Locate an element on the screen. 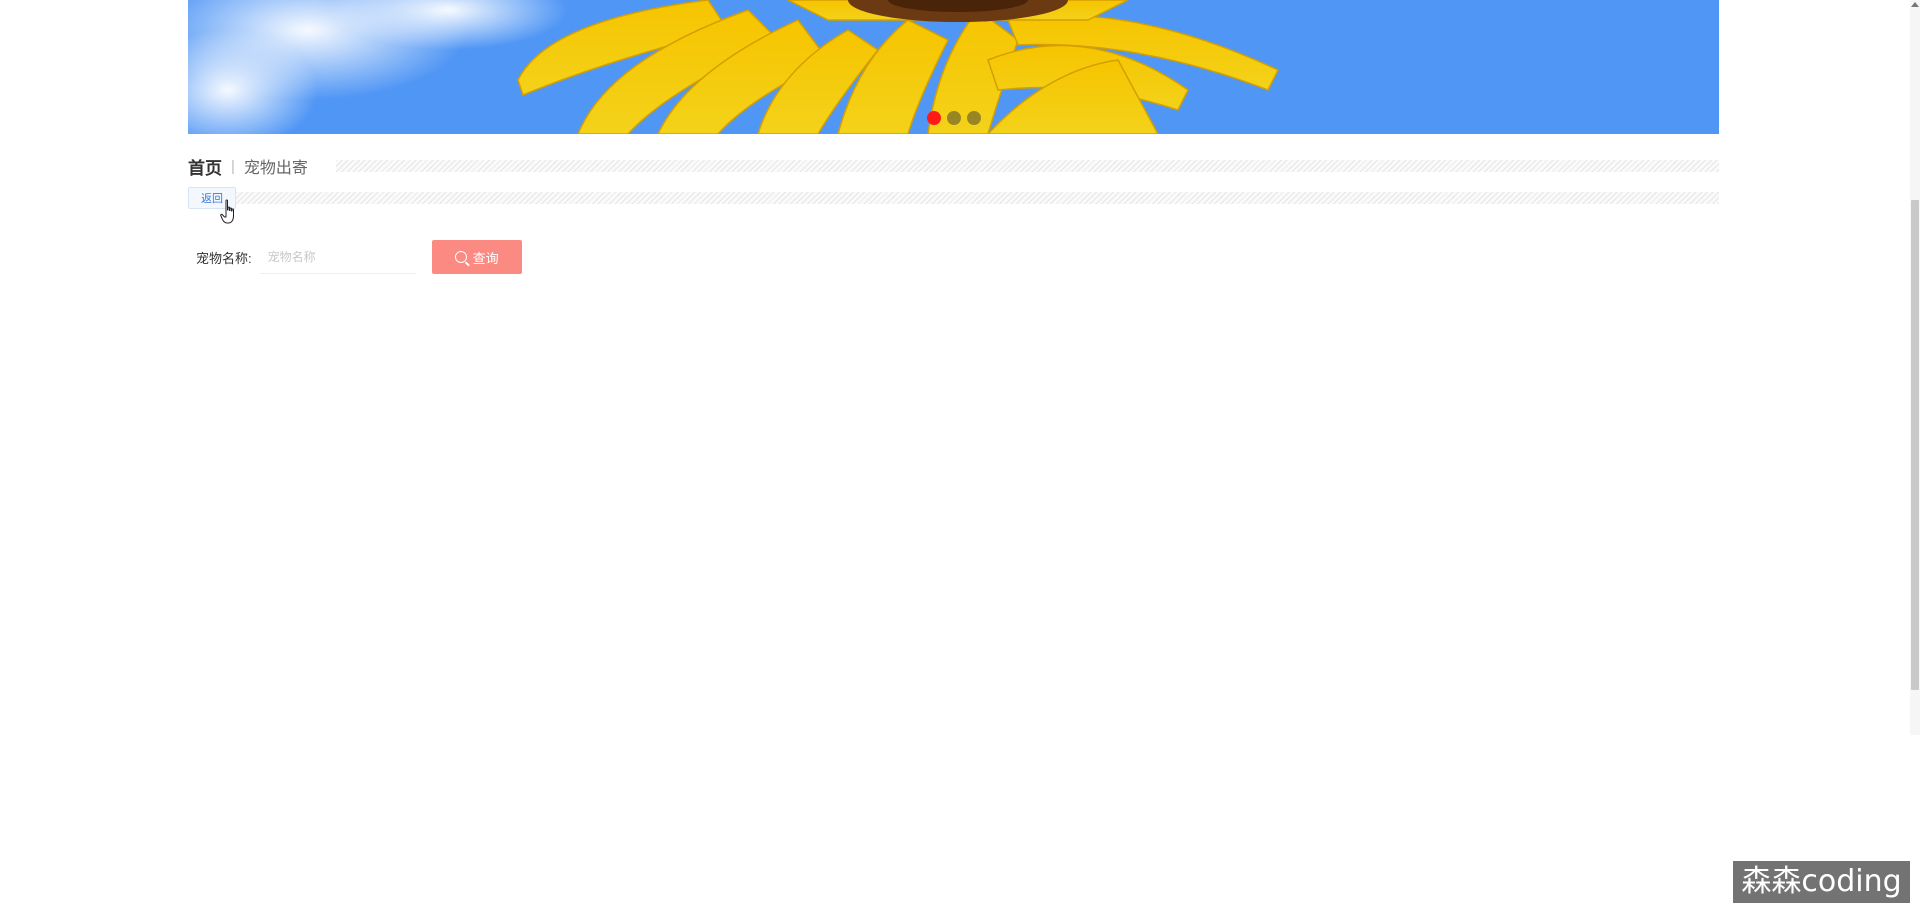  vertical-scrollbar is located at coordinates (1915, 367).